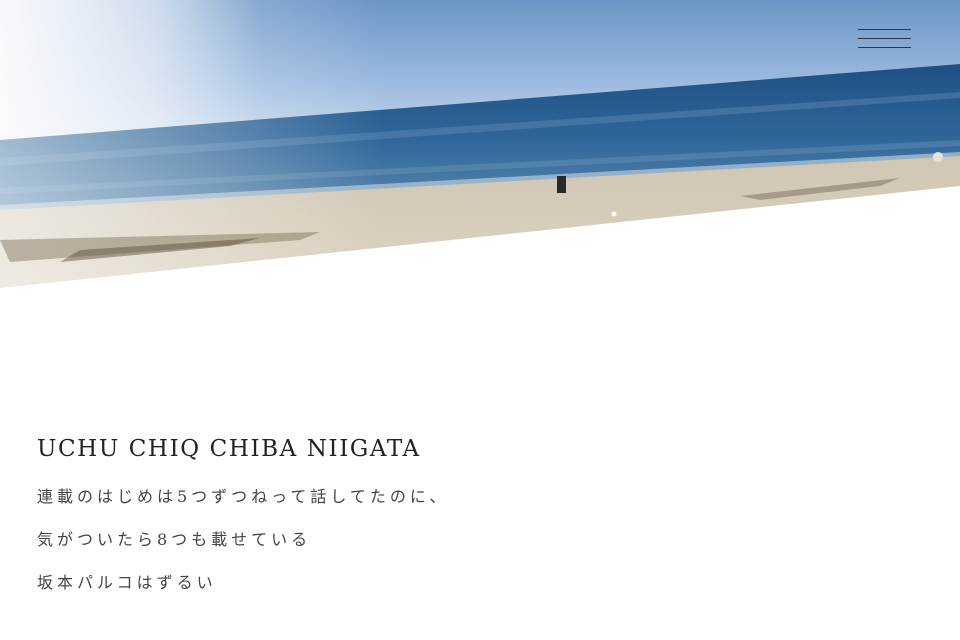 The image size is (960, 640). I want to click on menu-line-top, so click(884, 29).